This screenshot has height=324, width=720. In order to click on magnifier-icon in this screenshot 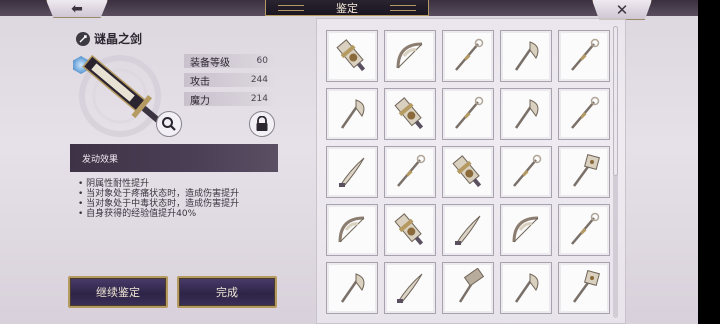, I will do `click(169, 124)`.